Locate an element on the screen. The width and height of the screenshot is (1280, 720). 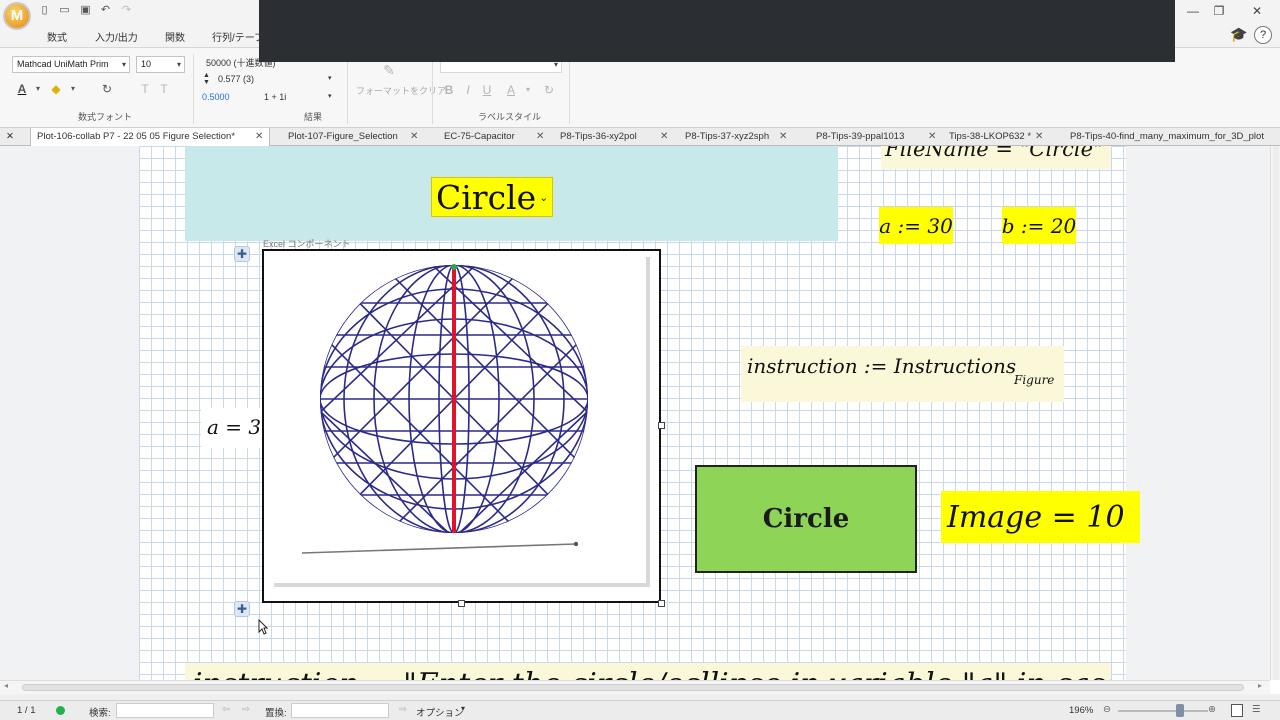
image-evaluation-text: Image = 10 is located at coordinates (1036, 517).